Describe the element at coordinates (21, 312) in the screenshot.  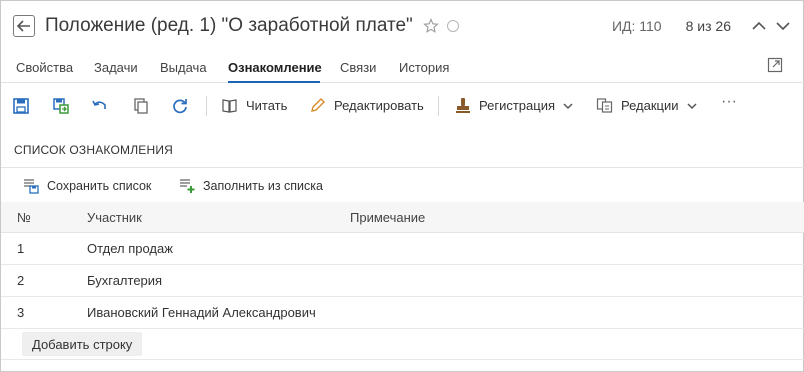
I see `row-number: 3` at that location.